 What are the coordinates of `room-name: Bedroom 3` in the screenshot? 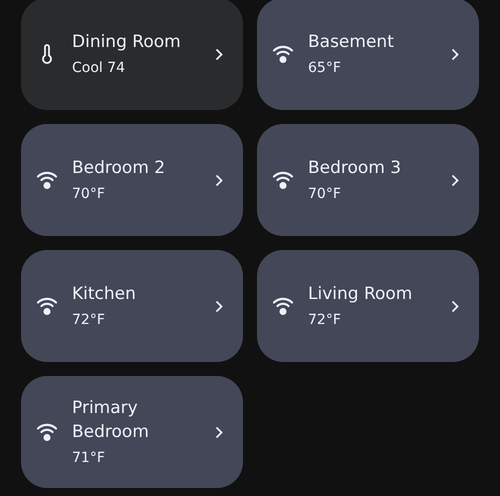 It's located at (355, 168).